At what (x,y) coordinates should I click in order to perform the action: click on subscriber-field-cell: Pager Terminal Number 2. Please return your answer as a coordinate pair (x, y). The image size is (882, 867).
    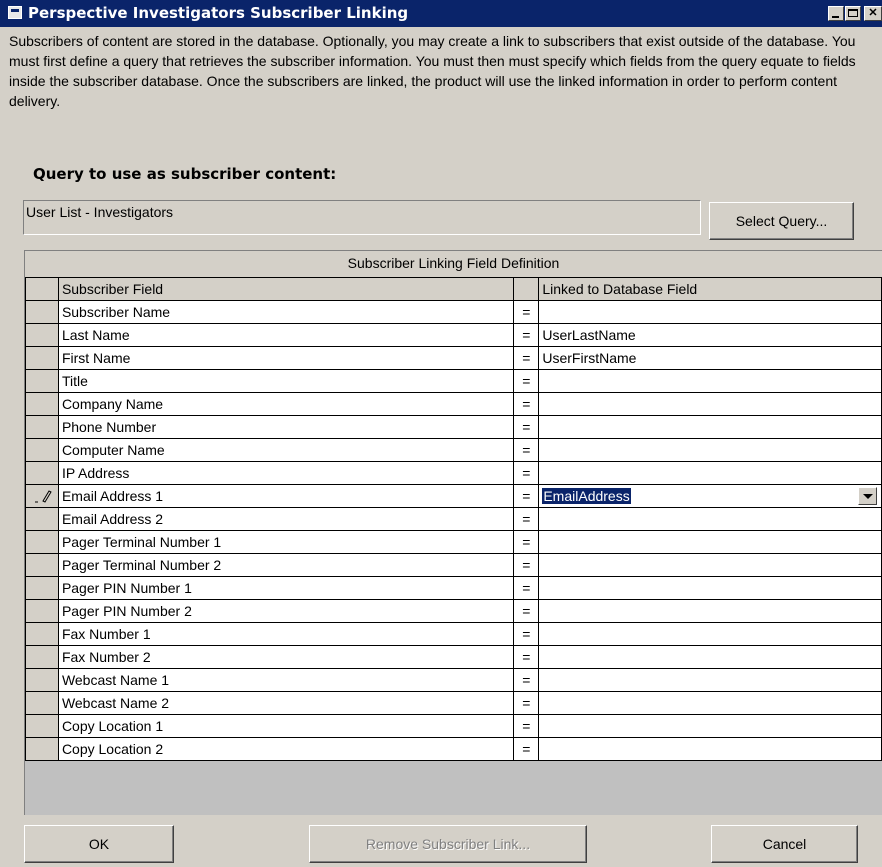
    Looking at the image, I should click on (286, 565).